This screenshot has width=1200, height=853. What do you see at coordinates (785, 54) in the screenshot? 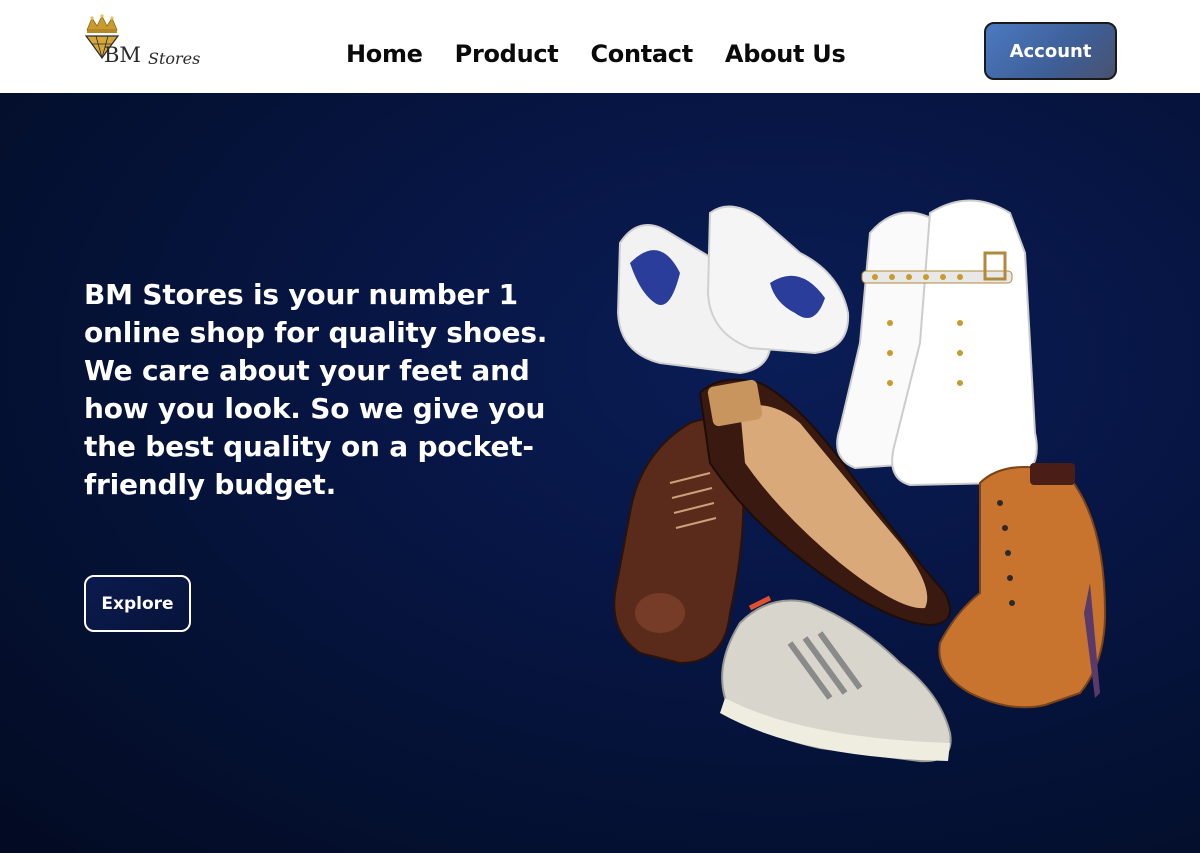
I see `nav-about-us: About Us` at bounding box center [785, 54].